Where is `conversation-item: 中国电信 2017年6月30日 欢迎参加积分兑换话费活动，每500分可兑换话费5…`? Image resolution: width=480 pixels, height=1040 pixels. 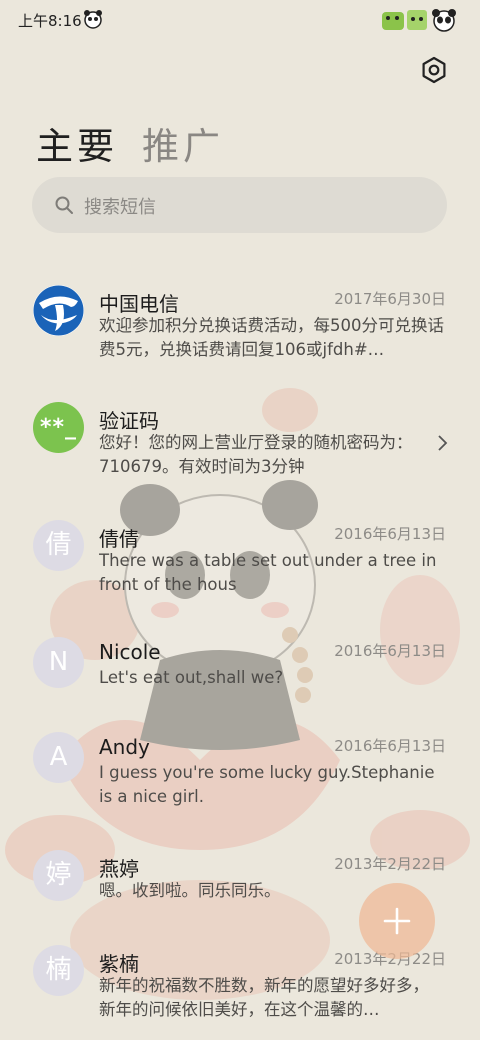
conversation-item: 中国电信 2017年6月30日 欢迎参加积分兑换话费活动，每500分可兑换话费5… is located at coordinates (240, 327).